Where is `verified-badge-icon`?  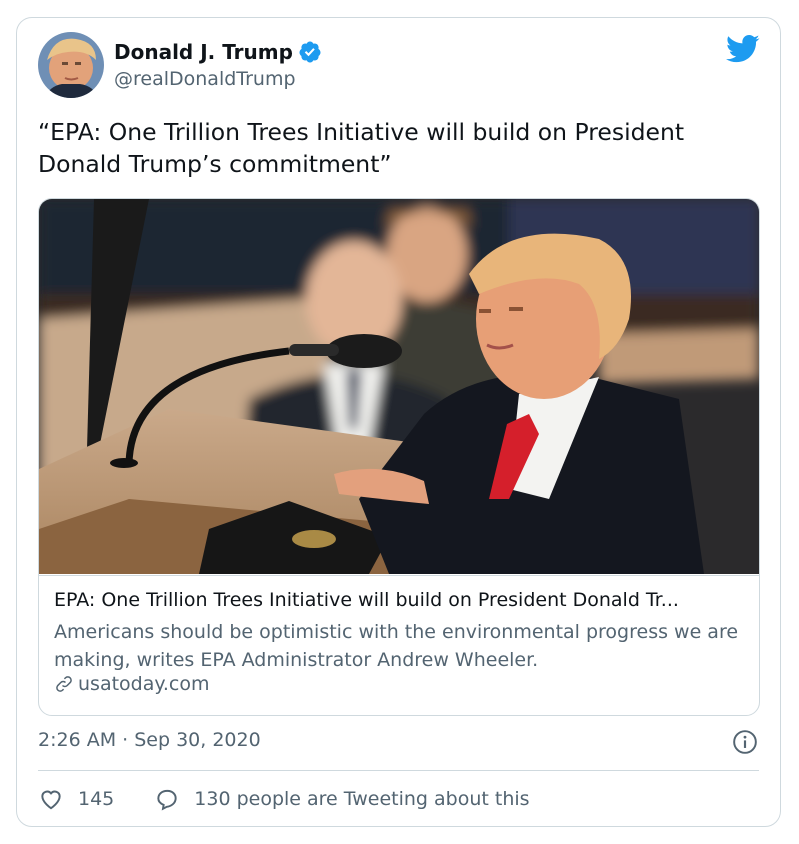 verified-badge-icon is located at coordinates (310, 52).